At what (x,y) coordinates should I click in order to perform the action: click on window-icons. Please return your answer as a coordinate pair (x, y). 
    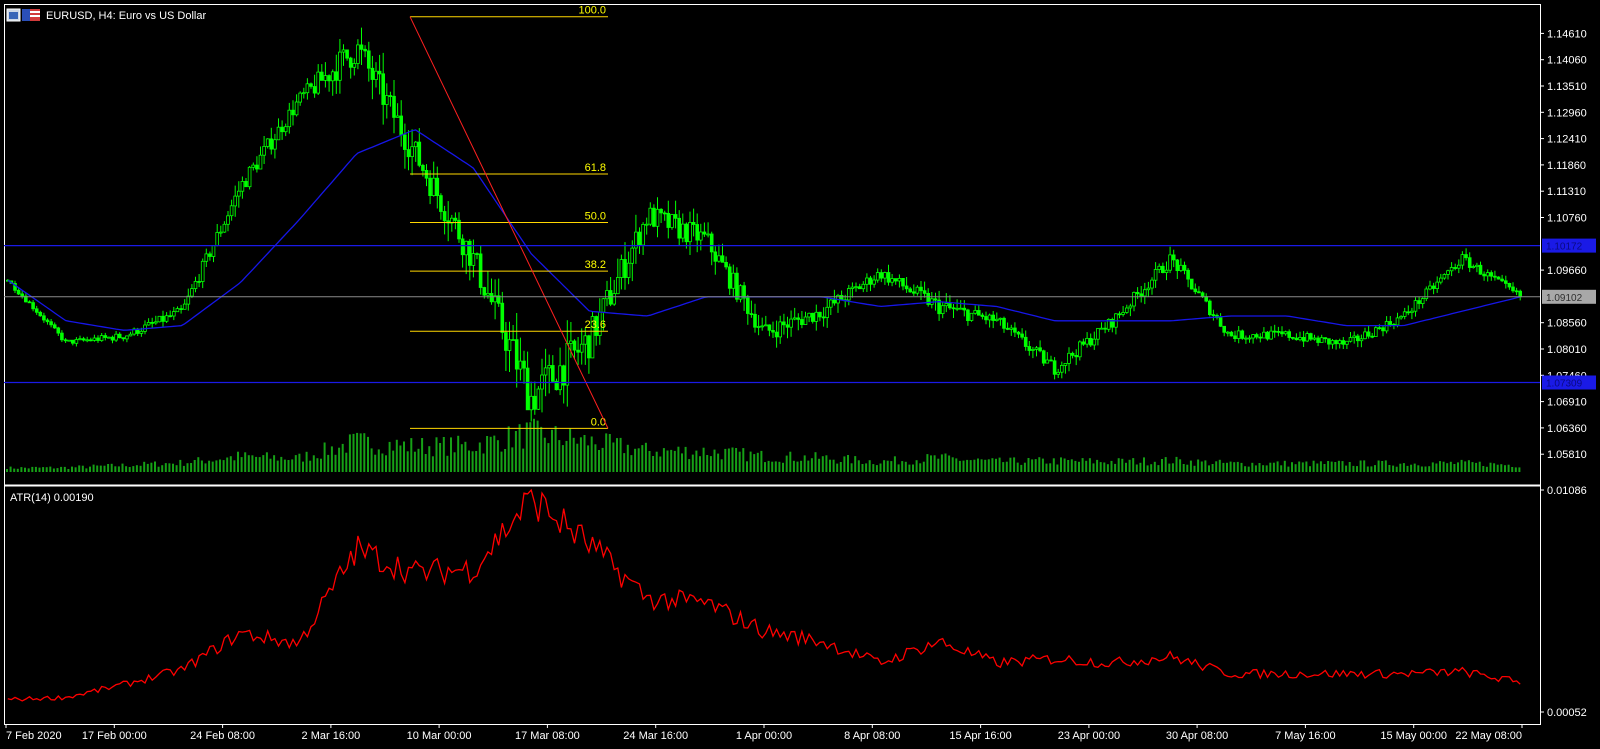
    Looking at the image, I should click on (23, 15).